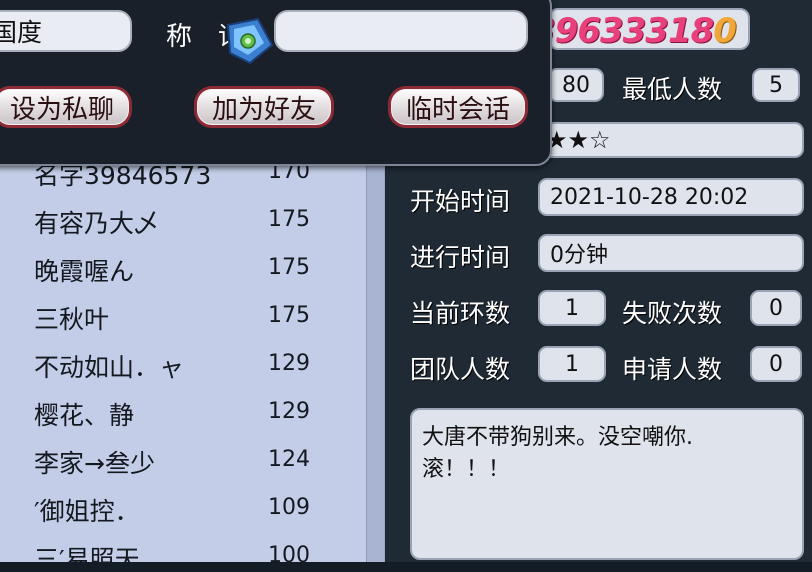 The image size is (812, 572). What do you see at coordinates (572, 364) in the screenshot?
I see `team-size-field: 1` at bounding box center [572, 364].